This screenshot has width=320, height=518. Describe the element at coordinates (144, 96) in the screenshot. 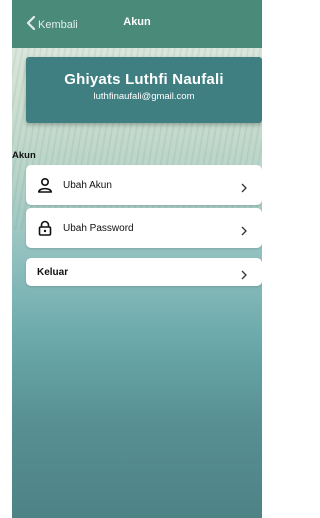

I see `profile-email: luthfinaufali@gmail.com` at that location.